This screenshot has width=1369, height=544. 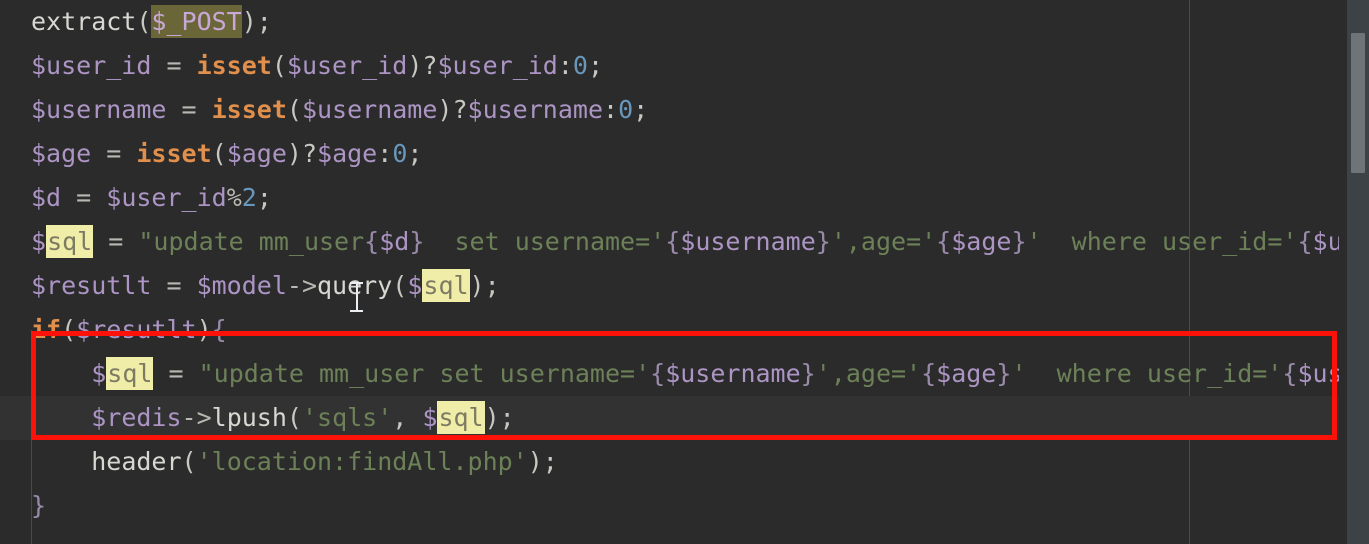 What do you see at coordinates (265, 285) in the screenshot?
I see `code-line-text: $resutlt = $model->query($sql);` at bounding box center [265, 285].